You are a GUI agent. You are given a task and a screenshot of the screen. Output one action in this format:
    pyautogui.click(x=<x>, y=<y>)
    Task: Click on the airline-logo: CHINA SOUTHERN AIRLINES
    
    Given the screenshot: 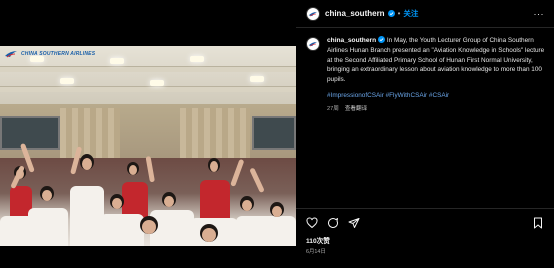 What is the action you would take?
    pyautogui.click(x=49, y=54)
    